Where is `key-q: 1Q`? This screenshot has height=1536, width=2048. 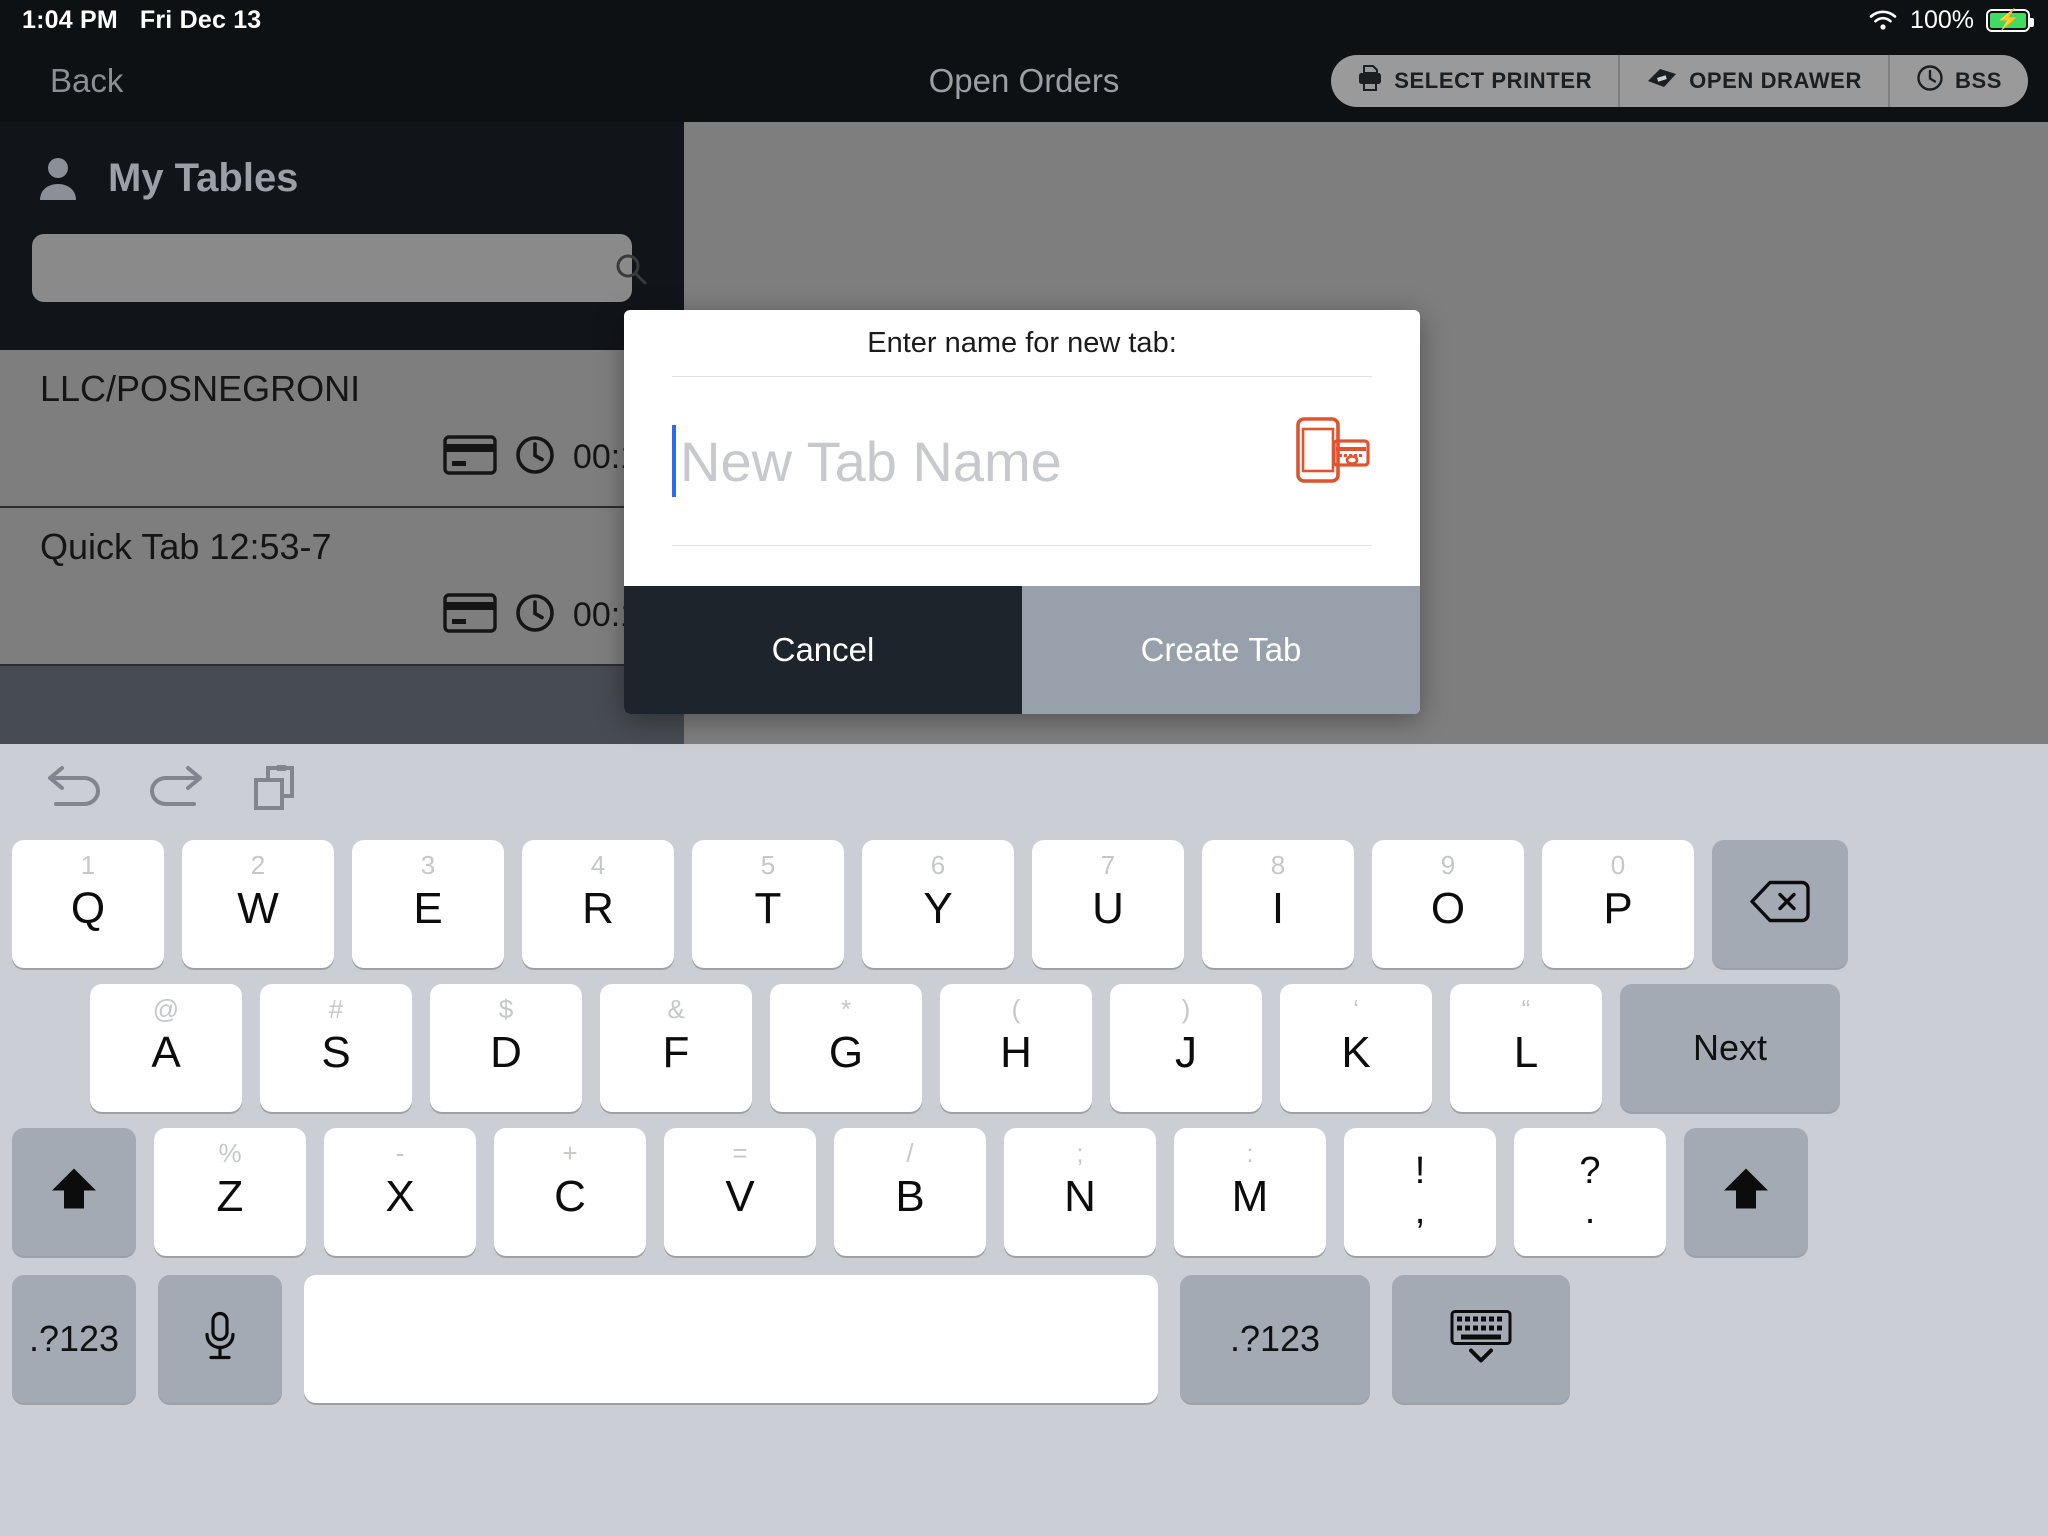 key-q: 1Q is located at coordinates (88, 904).